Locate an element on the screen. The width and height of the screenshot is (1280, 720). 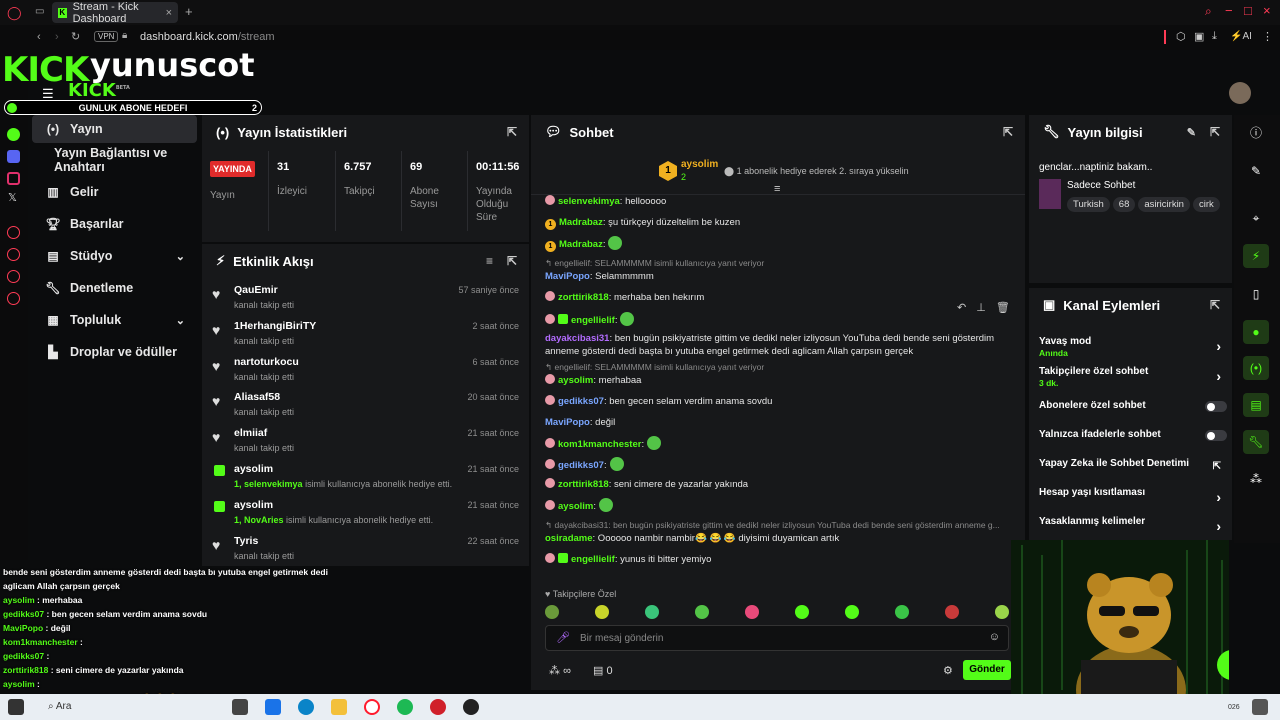
more-icon: ⁂ is located at coordinates (1256, 479).